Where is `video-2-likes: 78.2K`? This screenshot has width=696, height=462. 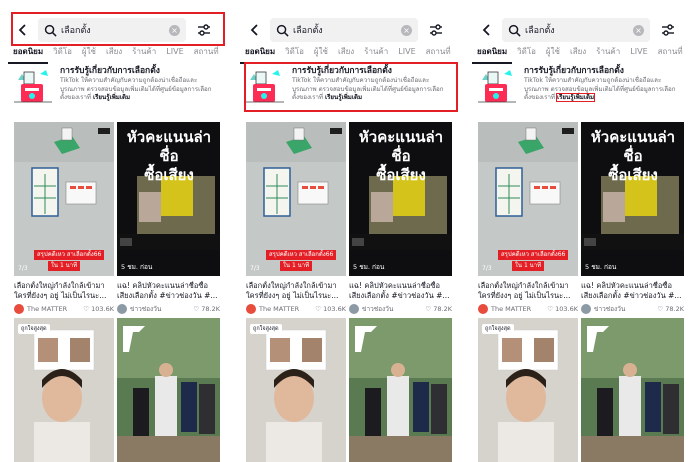
video-2-likes: 78.2K is located at coordinates (674, 309).